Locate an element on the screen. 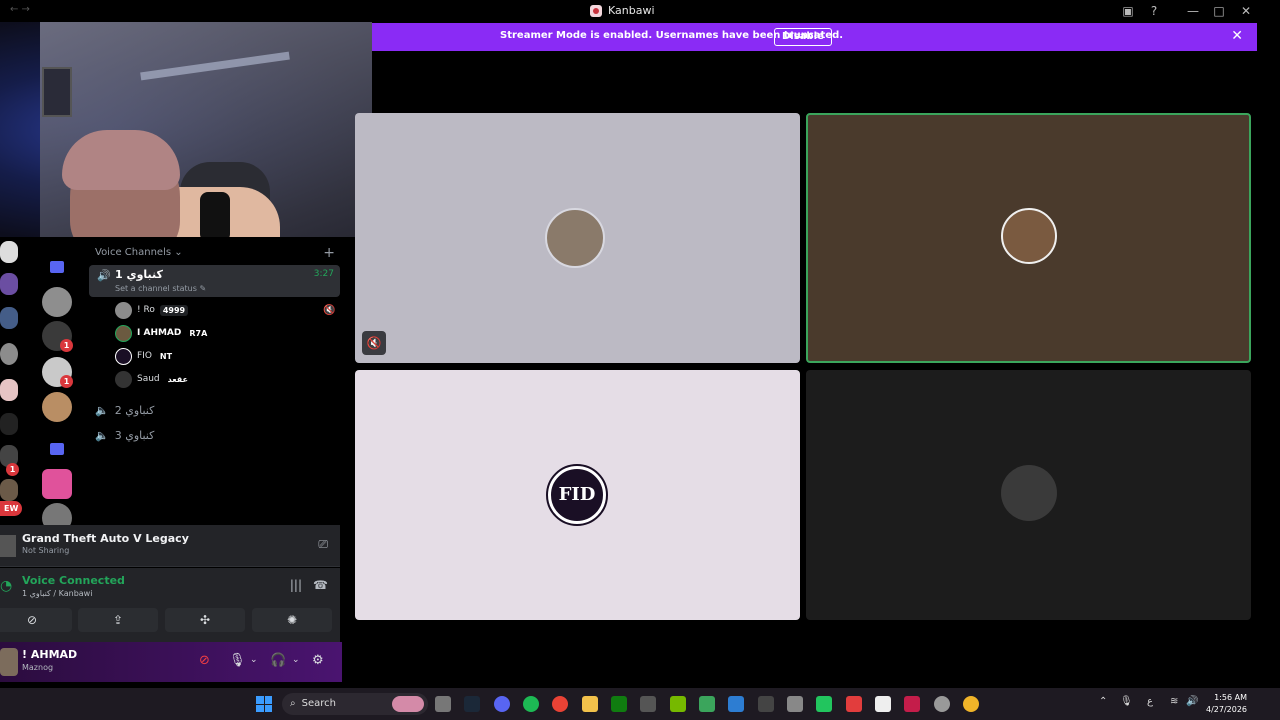 Image resolution: width=1280 pixels, height=720 pixels. play-icon is located at coordinates (707, 704).